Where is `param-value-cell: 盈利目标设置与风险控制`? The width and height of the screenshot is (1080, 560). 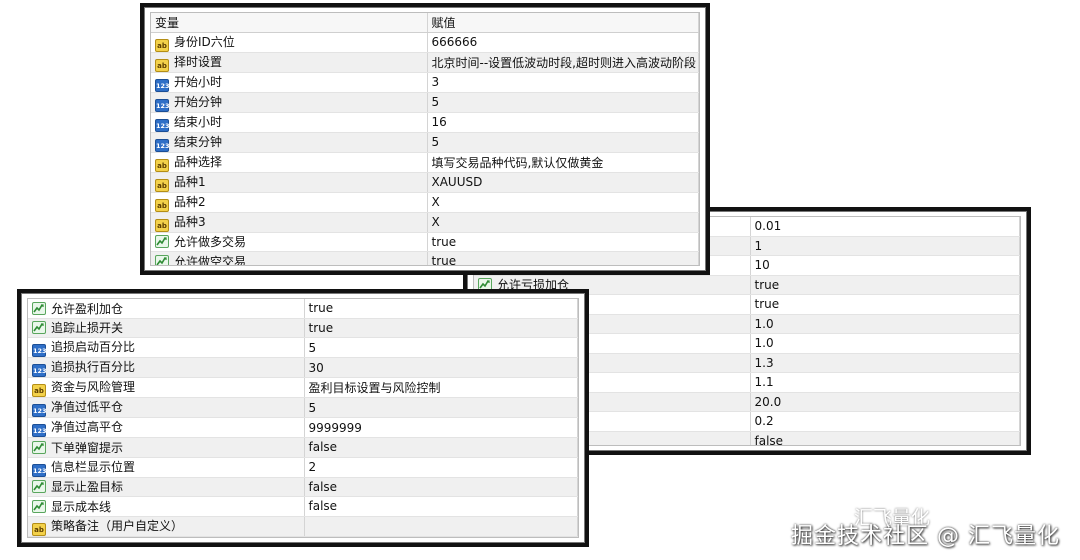 param-value-cell: 盈利目标设置与风险控制 is located at coordinates (441, 387).